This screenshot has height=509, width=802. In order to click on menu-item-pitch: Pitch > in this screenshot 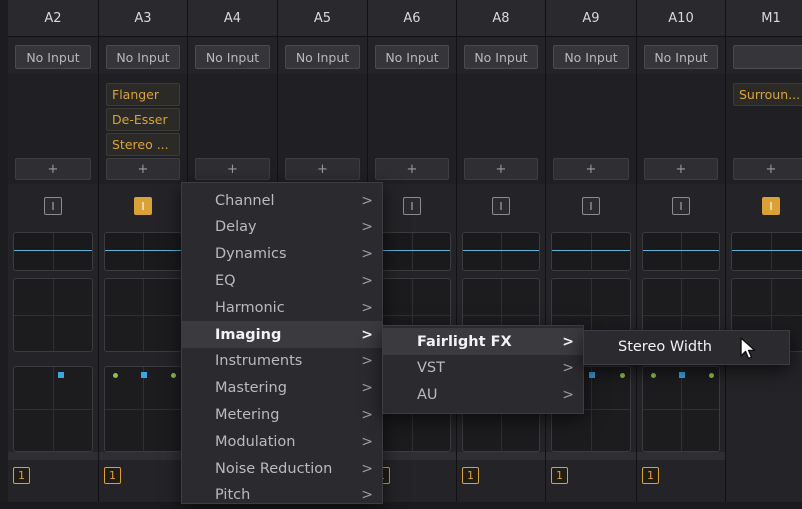, I will do `click(282, 495)`.